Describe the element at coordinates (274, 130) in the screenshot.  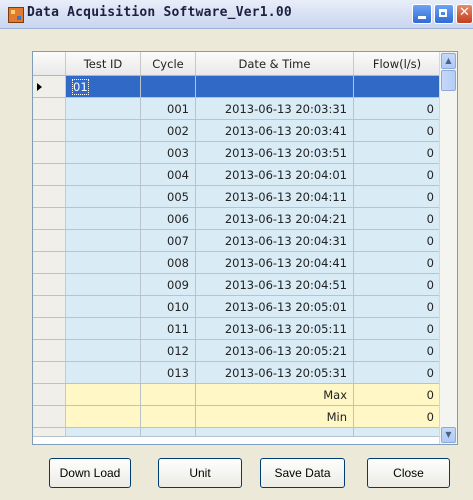
I see `datetime-cell: 2013-06-13 20:03:41` at that location.